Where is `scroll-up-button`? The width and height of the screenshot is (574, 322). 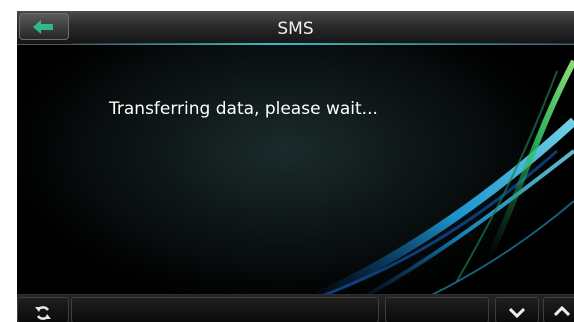 scroll-up-button is located at coordinates (558, 309).